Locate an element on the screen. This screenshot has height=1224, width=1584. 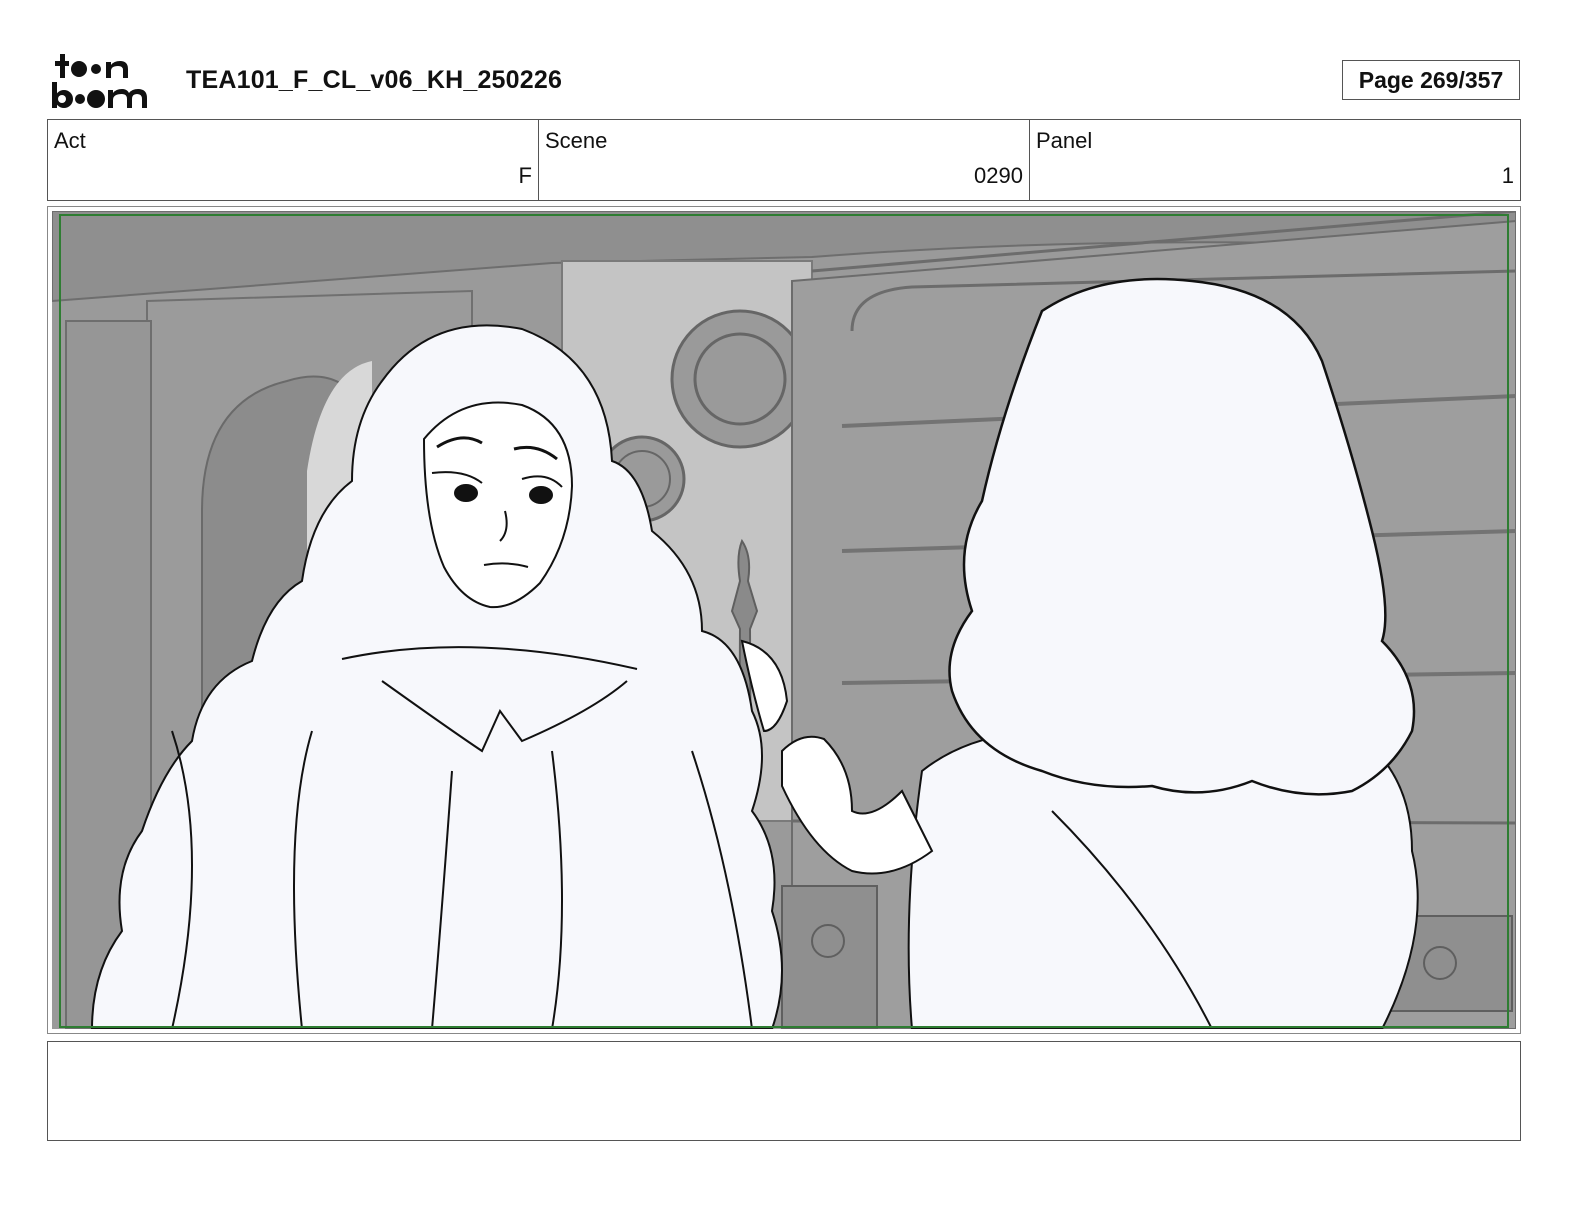
panel-info-row: Act F Scene 0290 Panel 1 is located at coordinates (784, 160).